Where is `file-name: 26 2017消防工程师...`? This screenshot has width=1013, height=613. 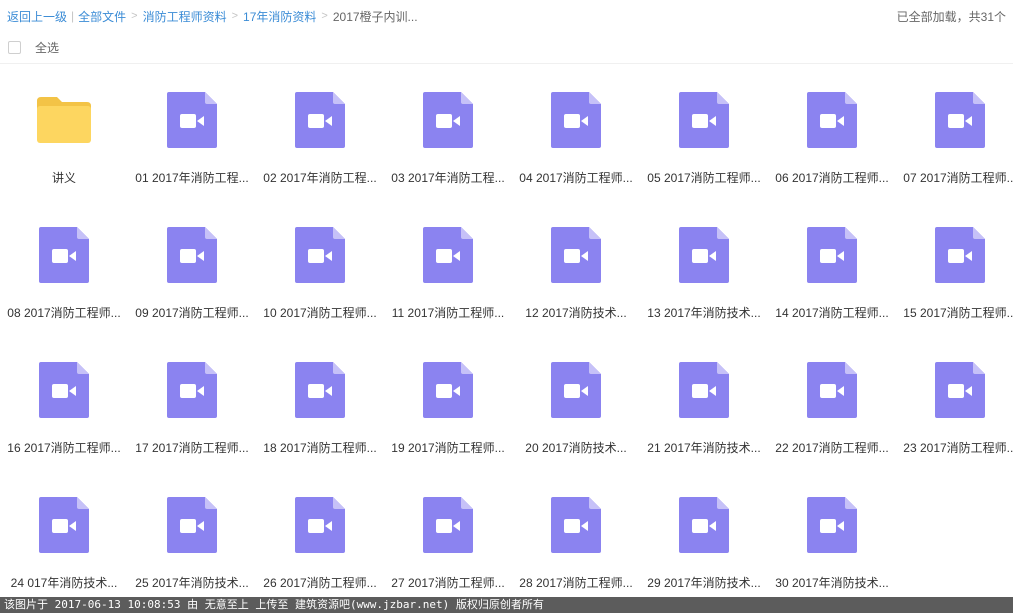 file-name: 26 2017消防工程师... is located at coordinates (320, 583).